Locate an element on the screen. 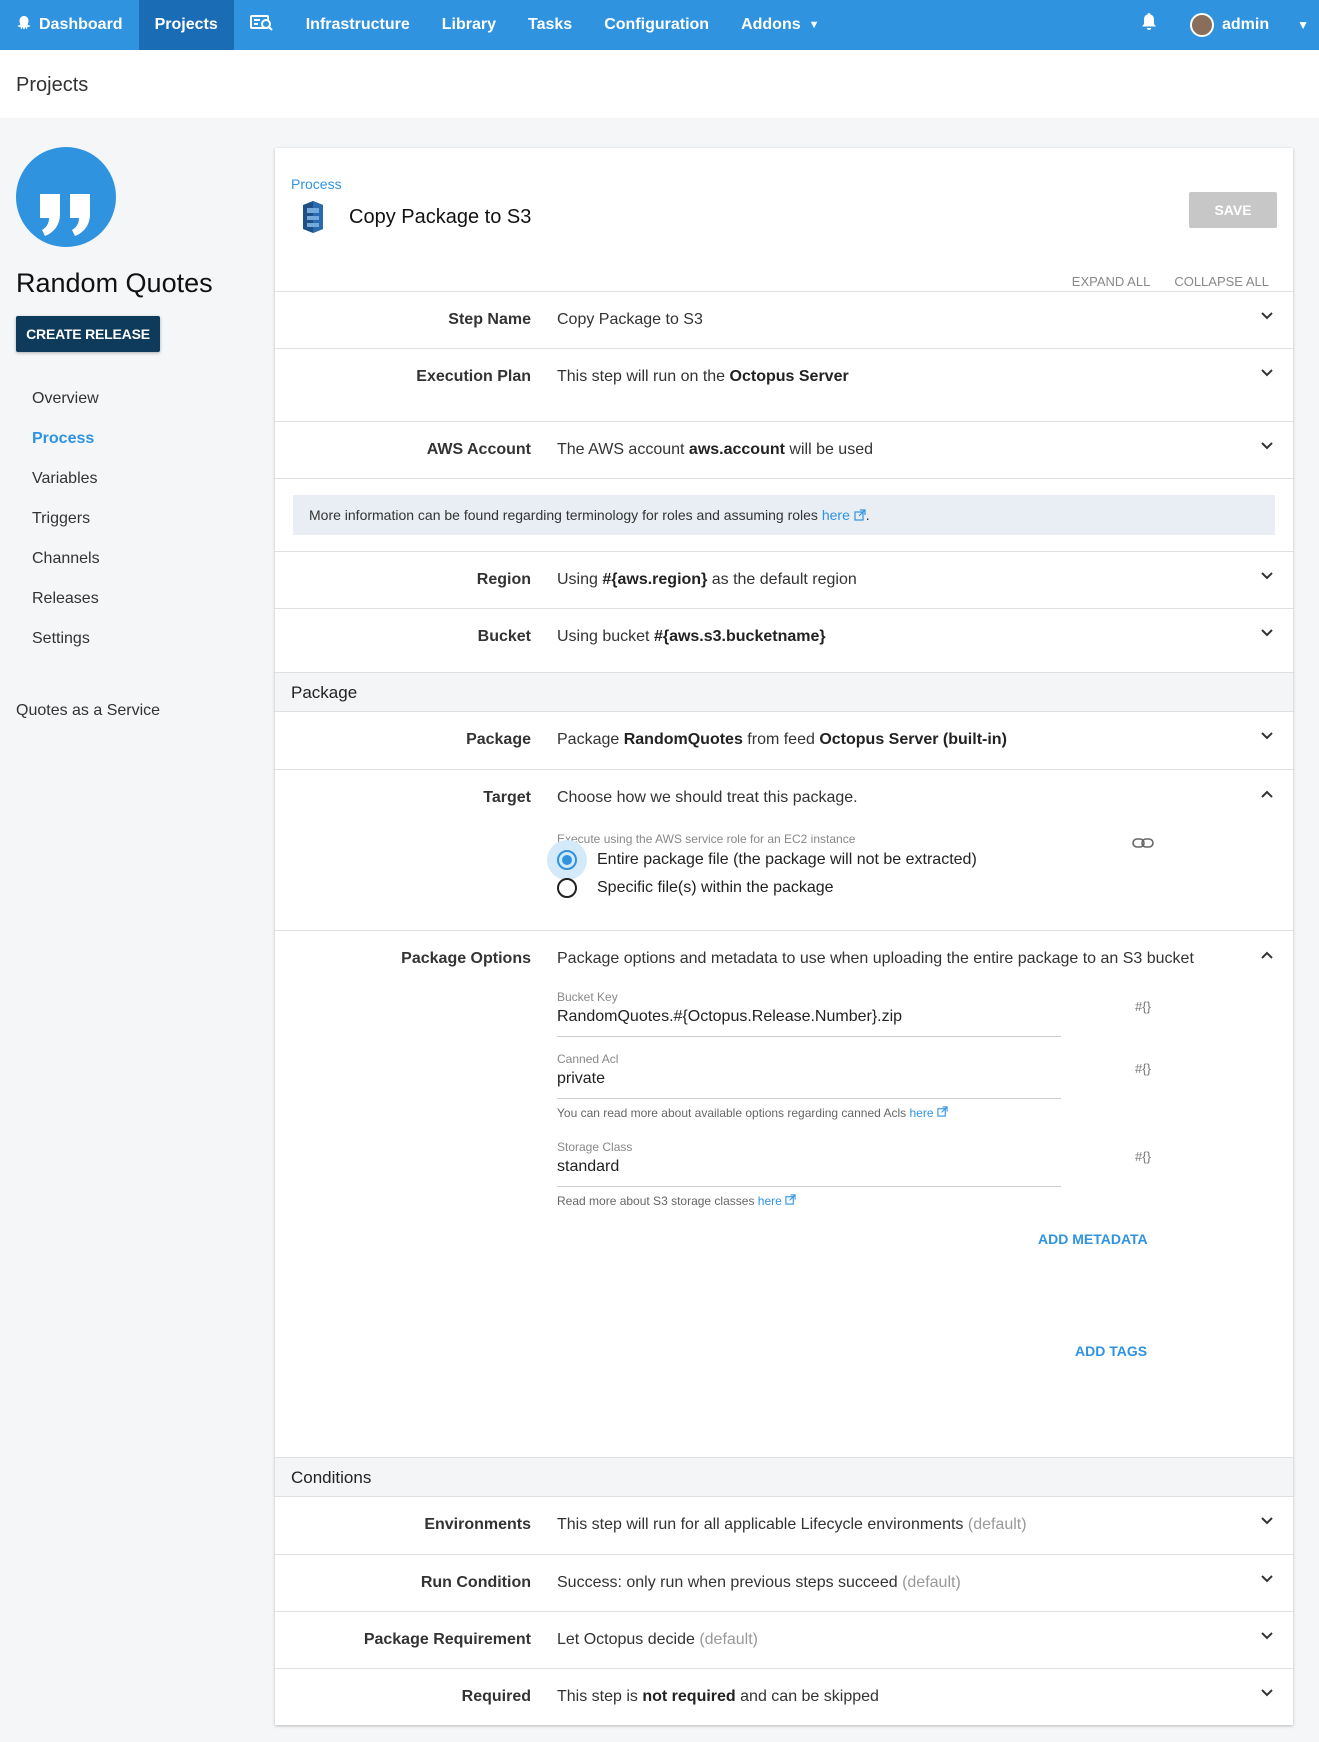 The height and width of the screenshot is (1742, 1319). avatar is located at coordinates (1201, 25).